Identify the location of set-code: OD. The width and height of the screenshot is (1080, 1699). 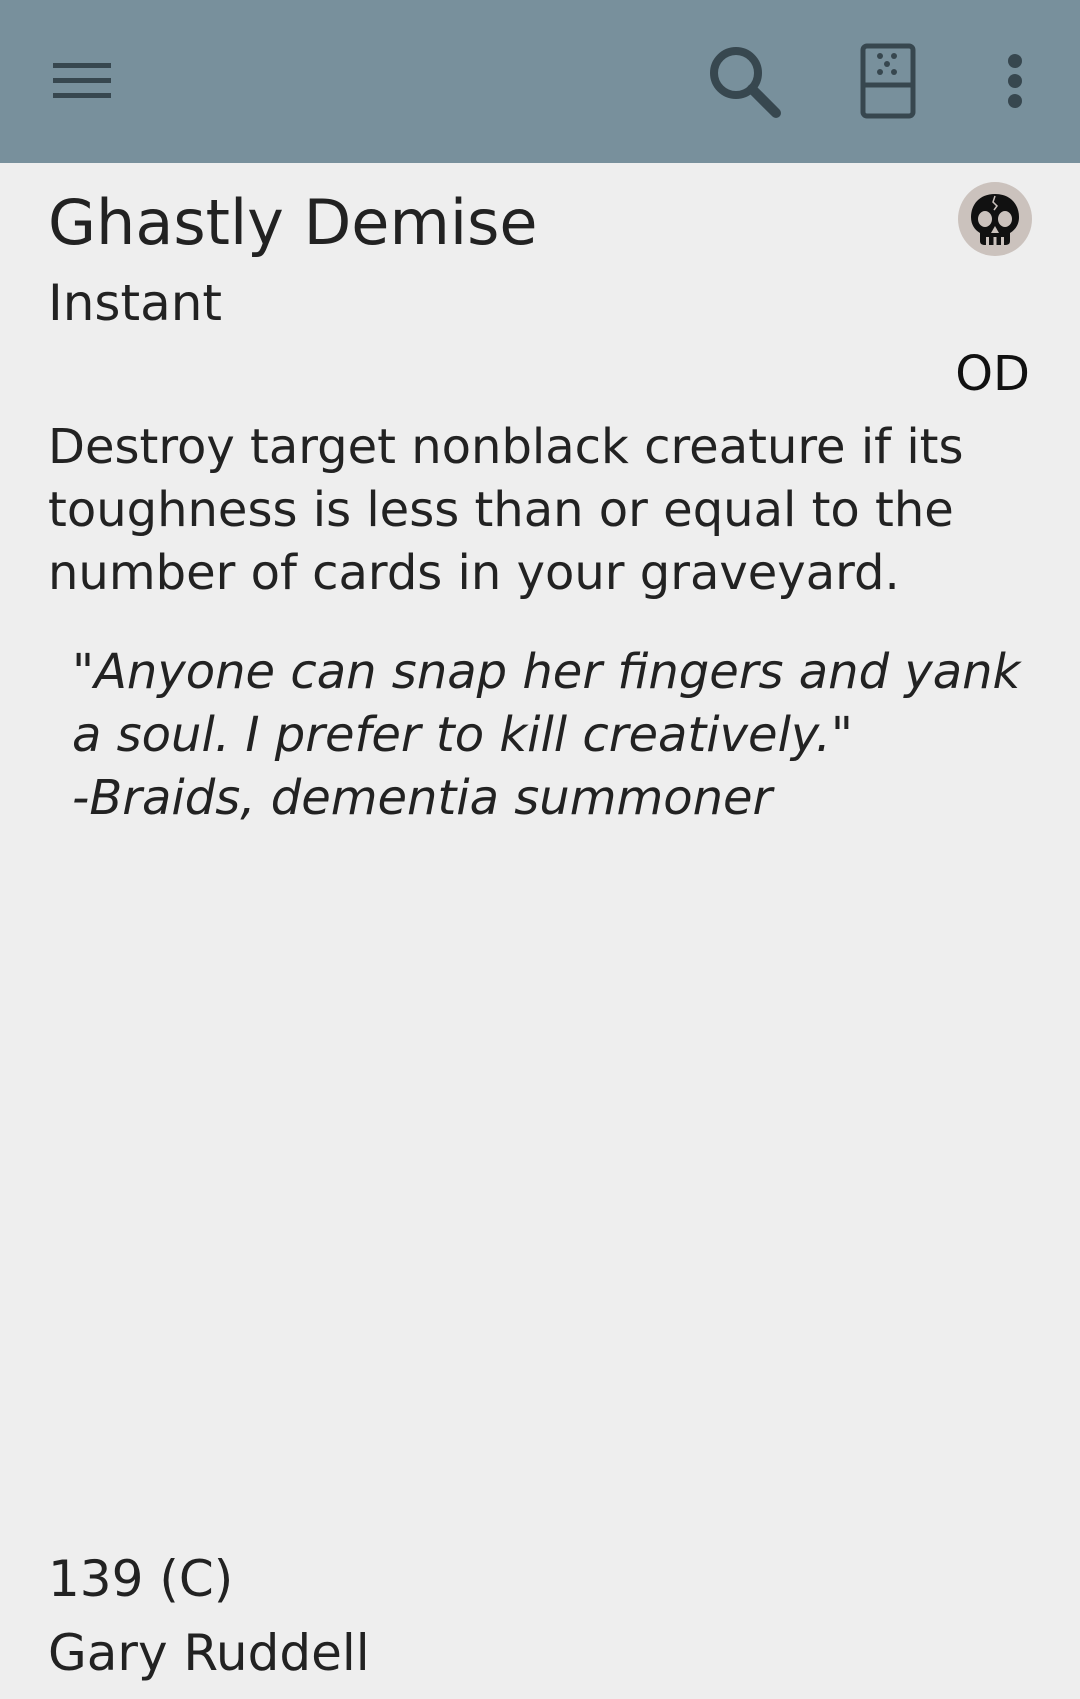
(992, 374).